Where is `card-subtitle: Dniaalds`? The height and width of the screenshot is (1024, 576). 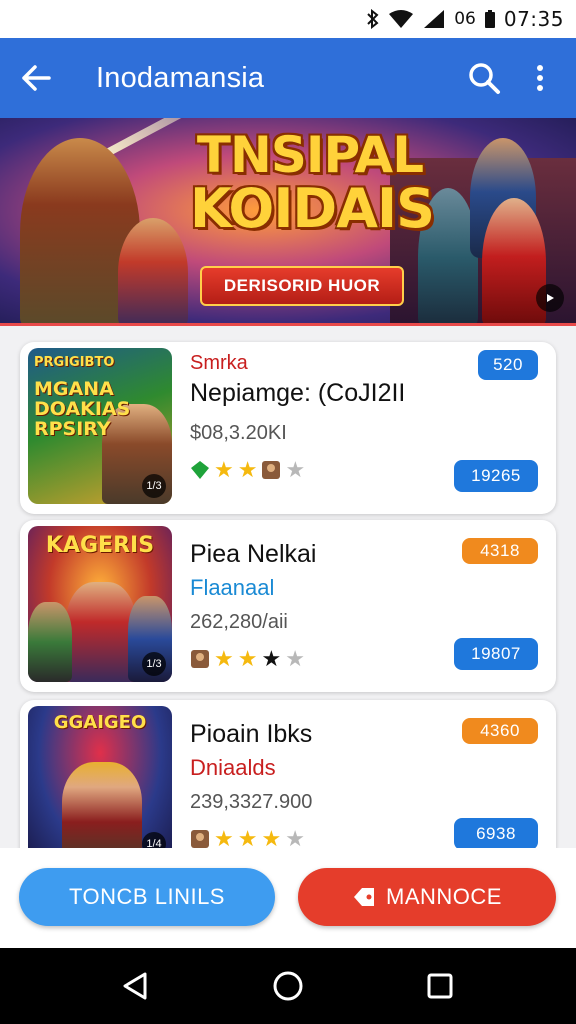 card-subtitle: Dniaalds is located at coordinates (233, 767).